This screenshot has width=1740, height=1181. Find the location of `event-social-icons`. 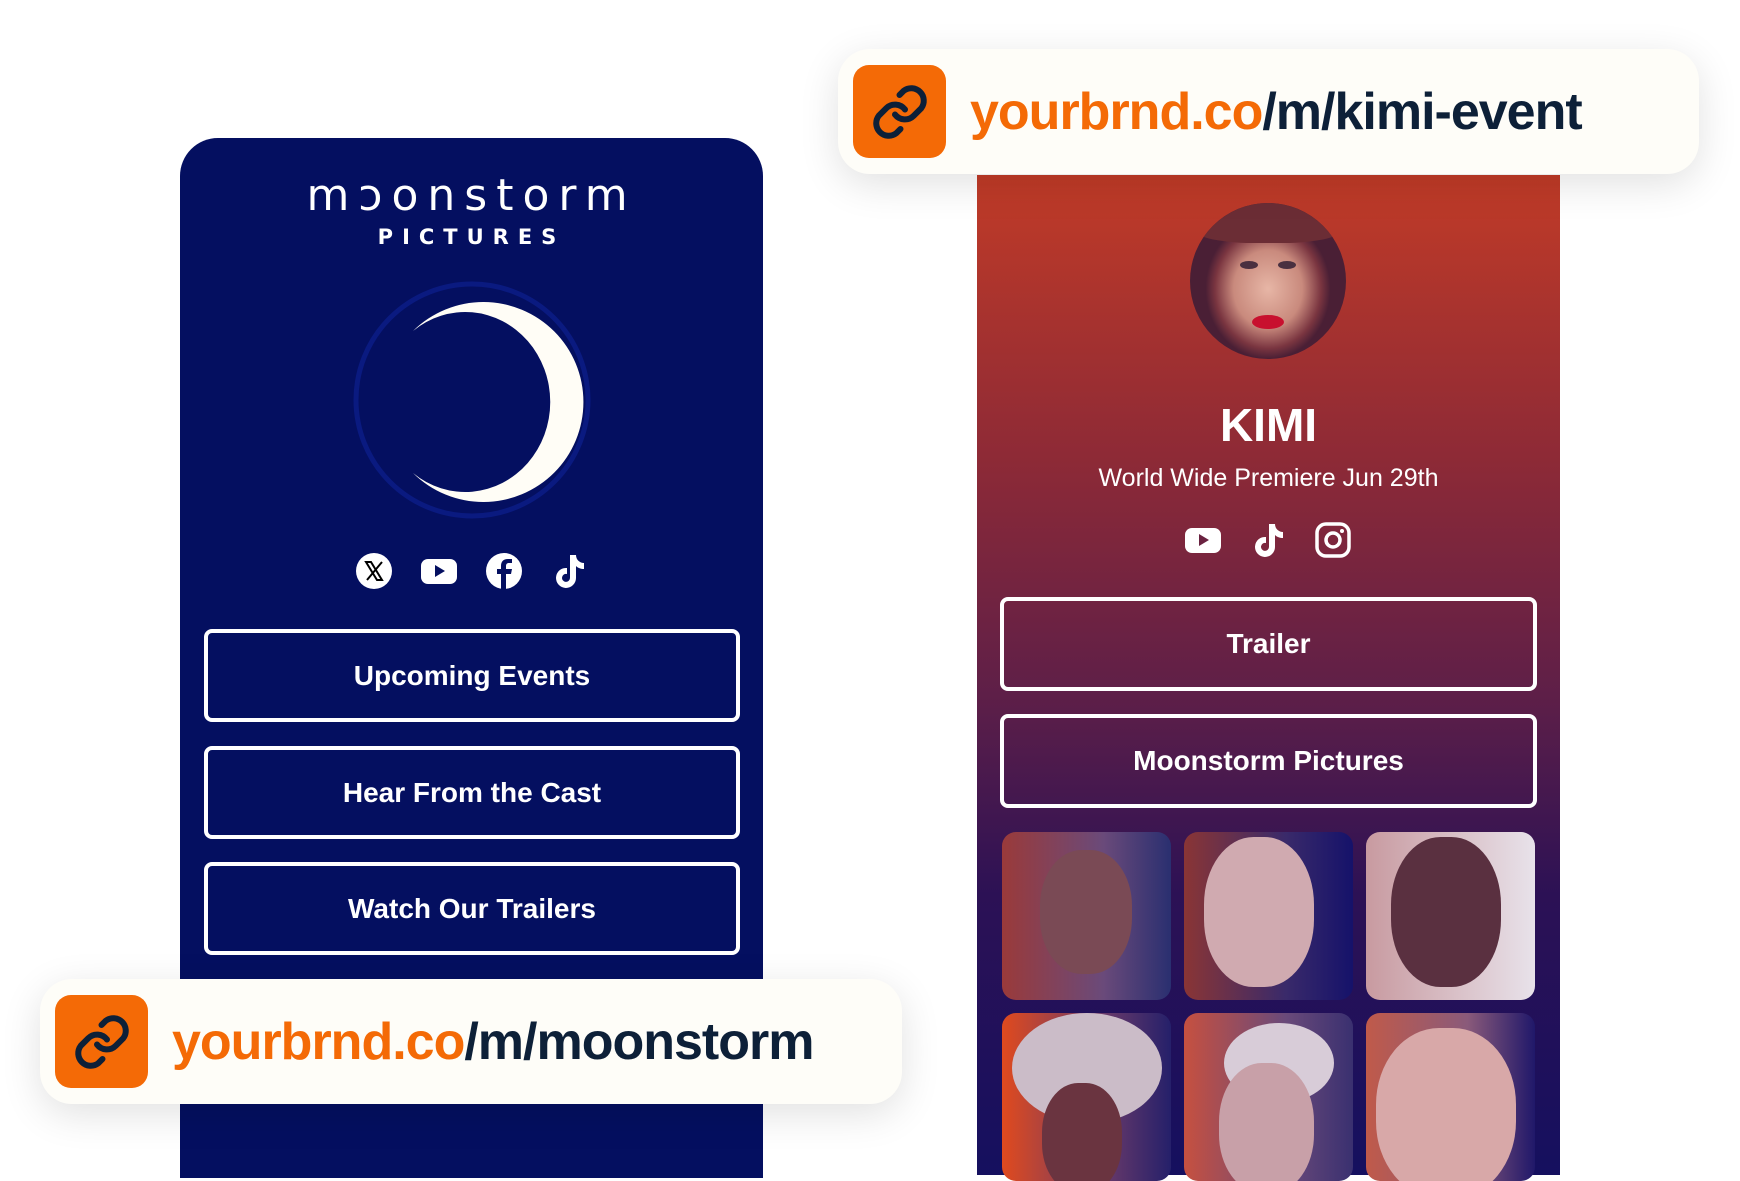

event-social-icons is located at coordinates (1268, 540).